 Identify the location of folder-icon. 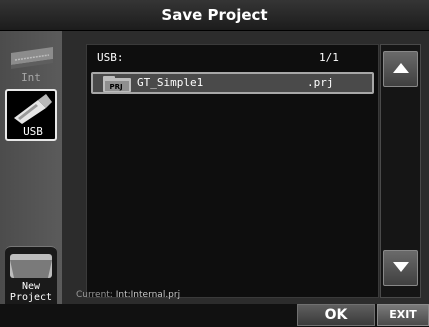
(31, 266).